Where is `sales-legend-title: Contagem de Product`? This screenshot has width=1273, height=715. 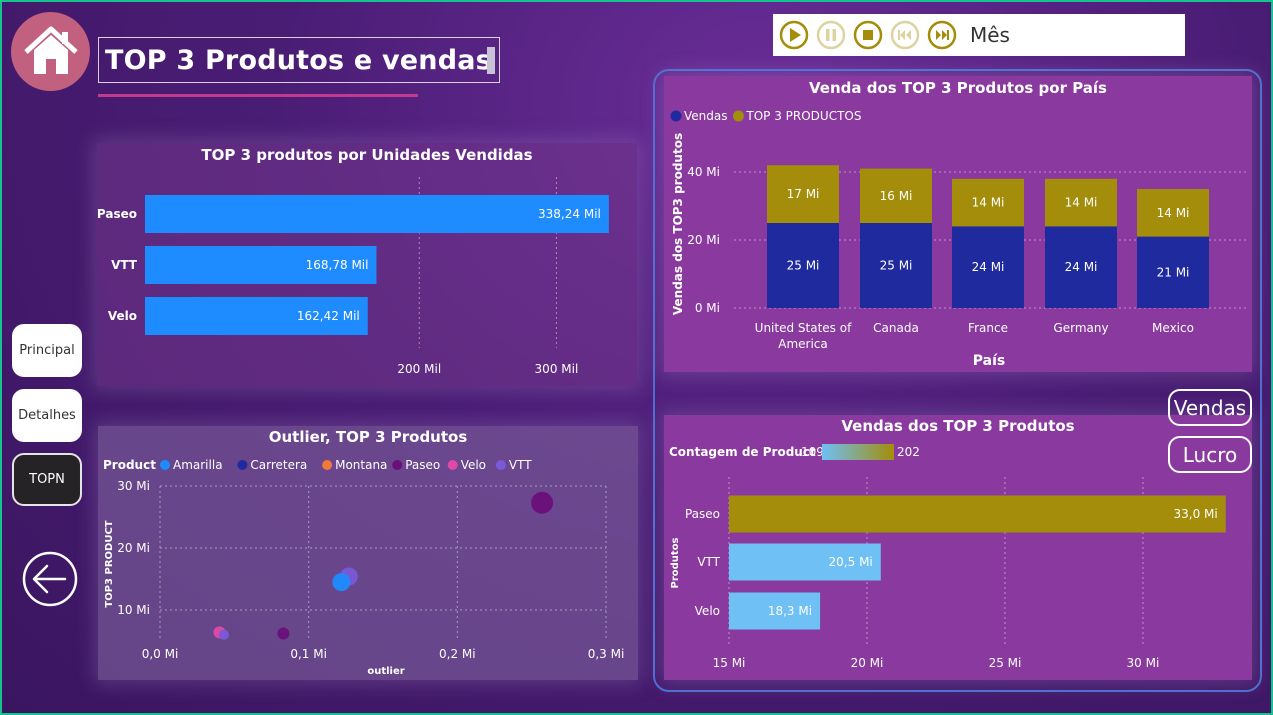
sales-legend-title: Contagem de Product is located at coordinates (742, 452).